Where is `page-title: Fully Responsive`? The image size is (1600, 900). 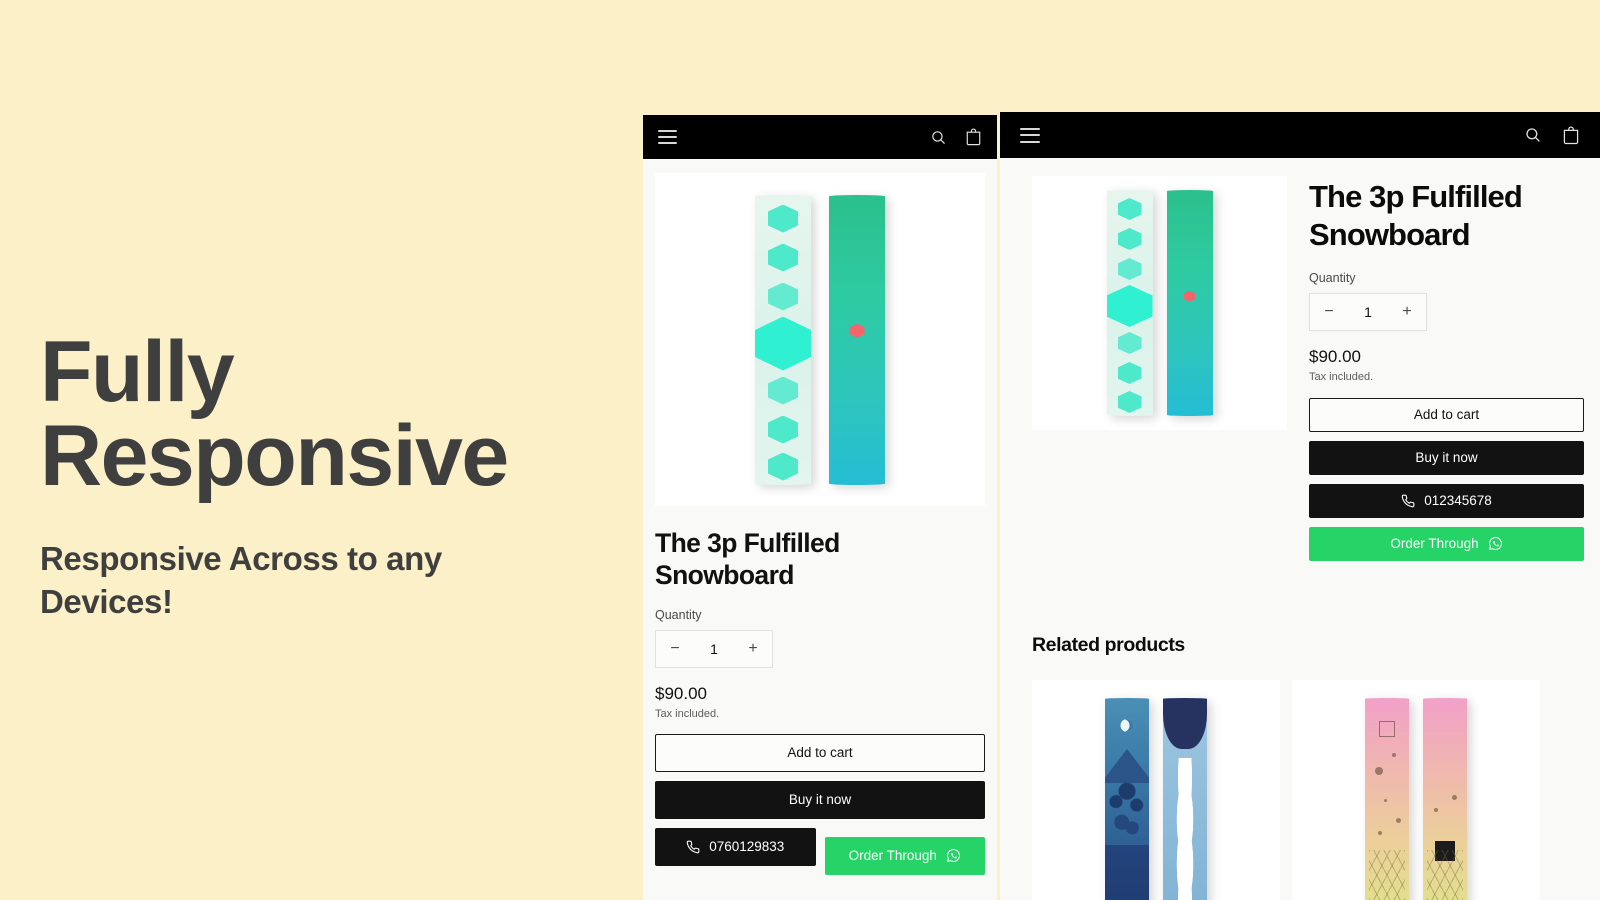 page-title: Fully Responsive is located at coordinates (330, 414).